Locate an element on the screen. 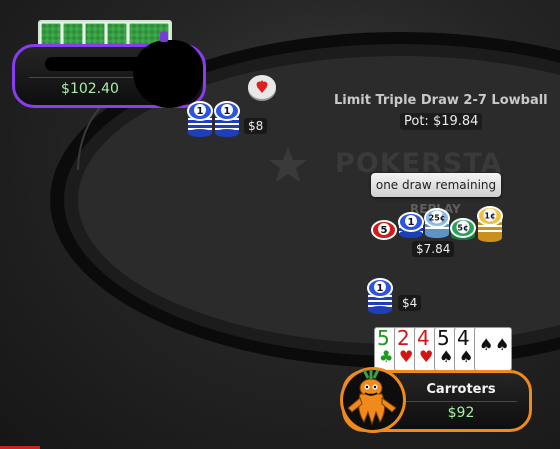  draw-status-badge: one draw remaining is located at coordinates (436, 185).